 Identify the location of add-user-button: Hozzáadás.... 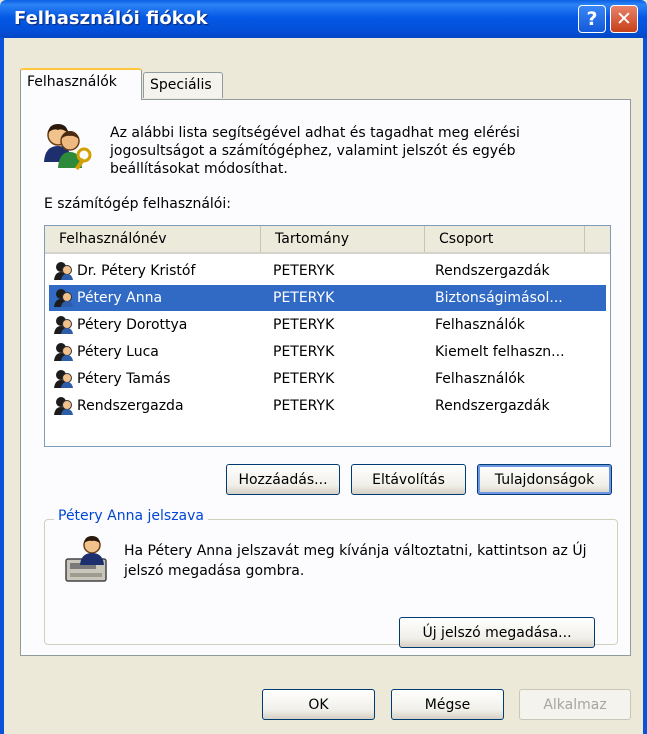
(283, 479).